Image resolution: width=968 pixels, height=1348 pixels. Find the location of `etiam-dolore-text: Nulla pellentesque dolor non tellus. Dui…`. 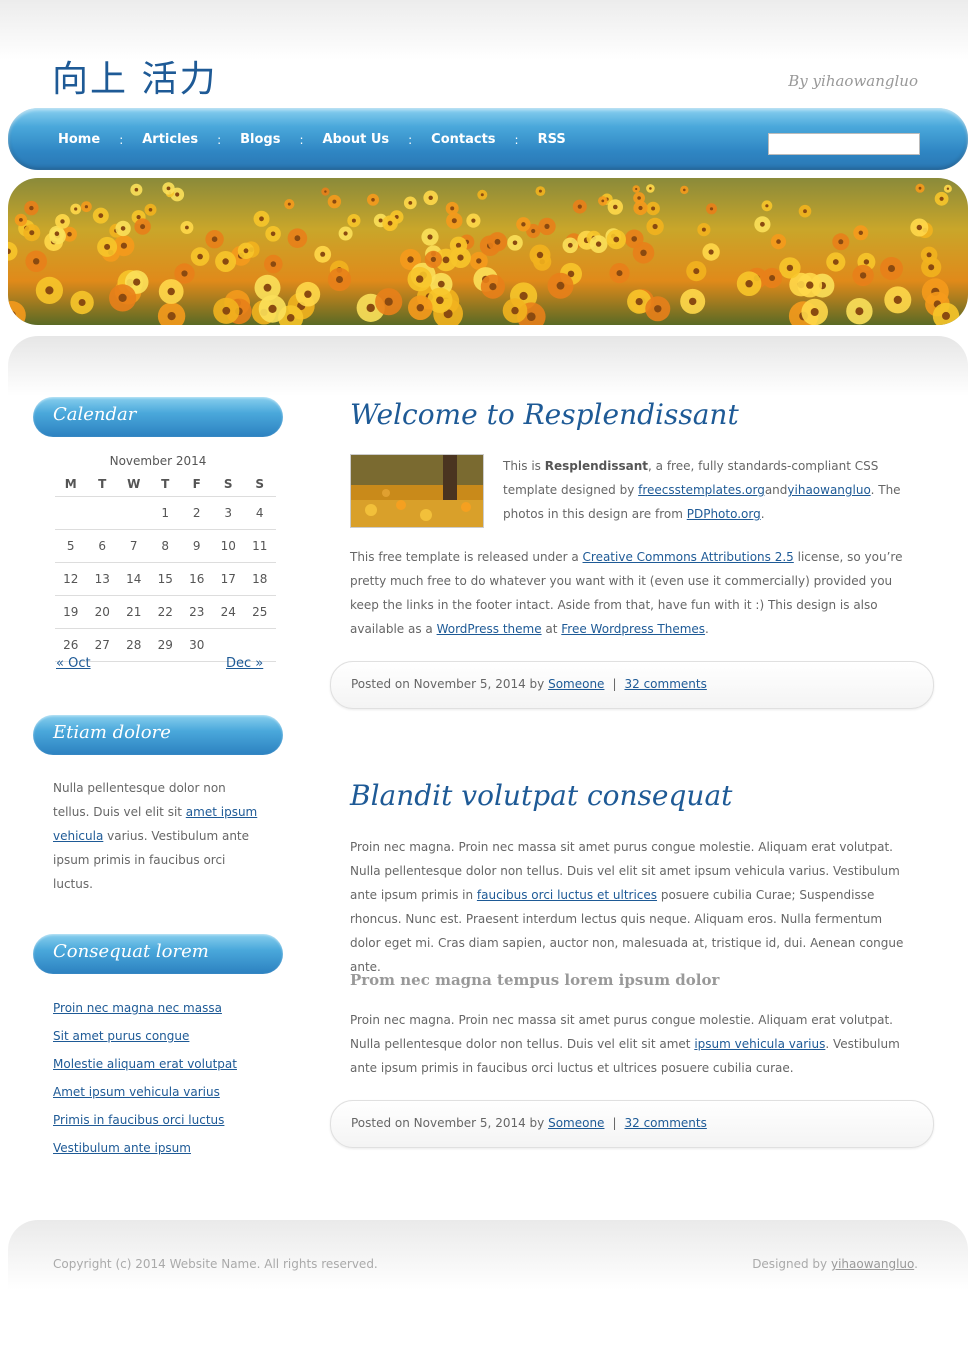

etiam-dolore-text: Nulla pellentesque dolor non tellus. Dui… is located at coordinates (159, 836).